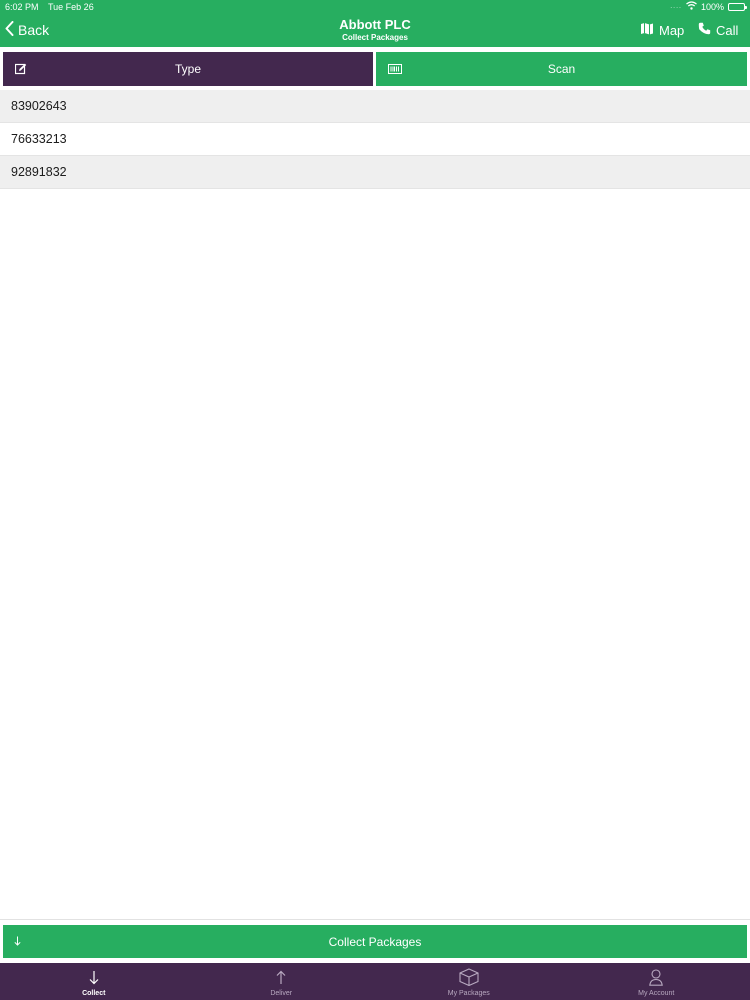  What do you see at coordinates (375, 7) in the screenshot?
I see `status-bar: 6:02 PM Tue Feb 26 .... 100%` at bounding box center [375, 7].